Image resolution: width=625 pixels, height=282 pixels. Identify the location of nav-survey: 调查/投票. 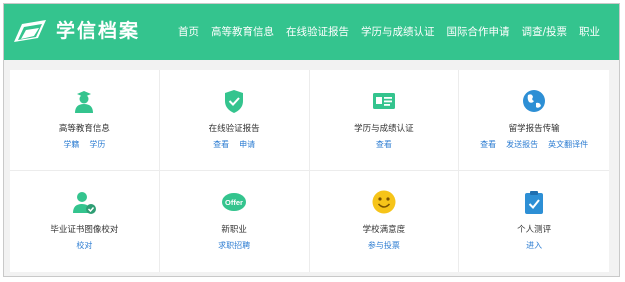
(545, 32).